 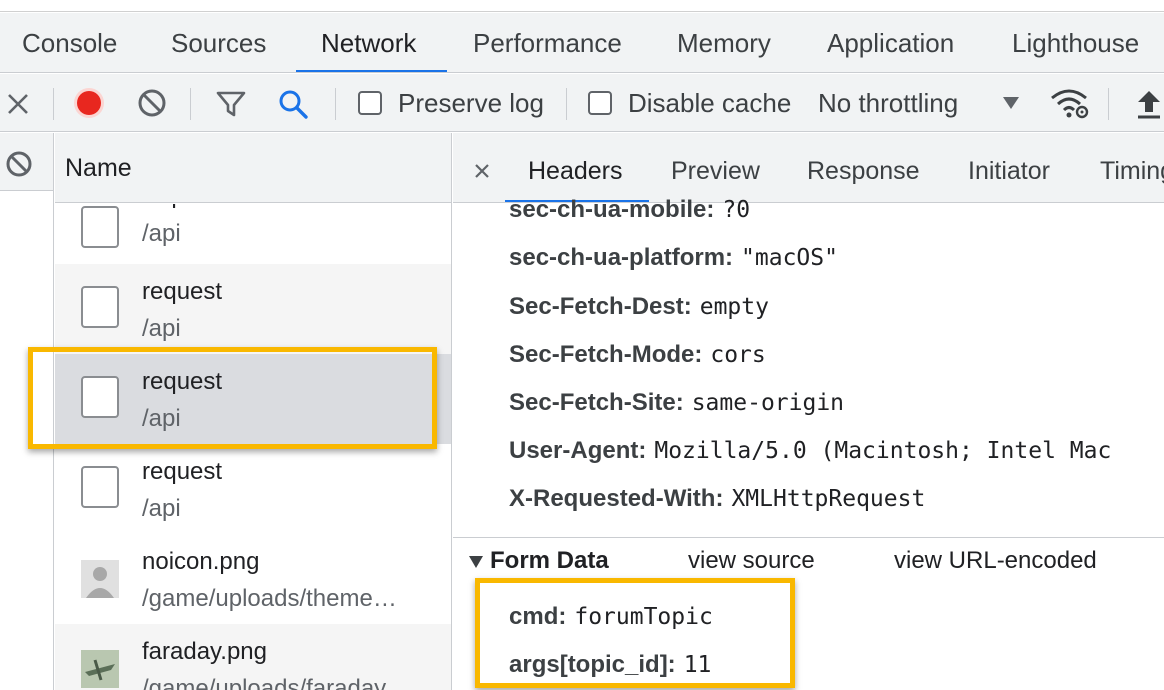 I want to click on header-value: cors, so click(x=738, y=355).